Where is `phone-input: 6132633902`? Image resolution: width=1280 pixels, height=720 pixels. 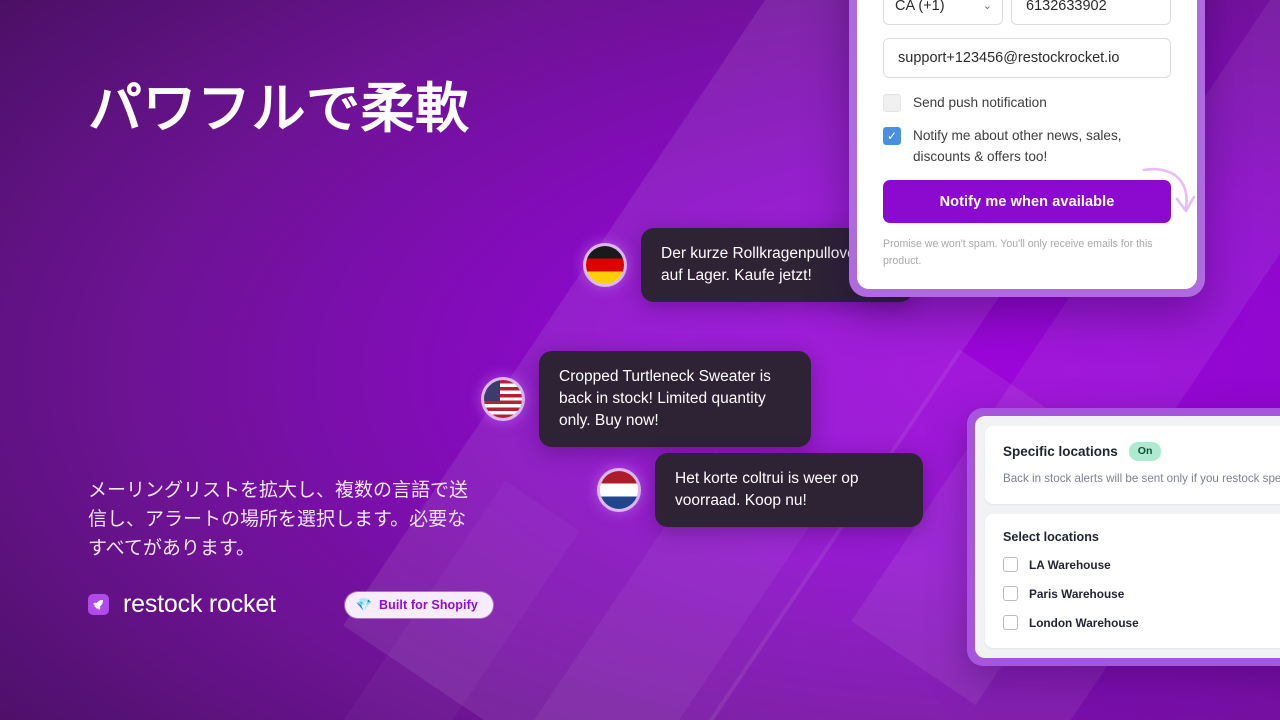 phone-input: 6132633902 is located at coordinates (1091, 12).